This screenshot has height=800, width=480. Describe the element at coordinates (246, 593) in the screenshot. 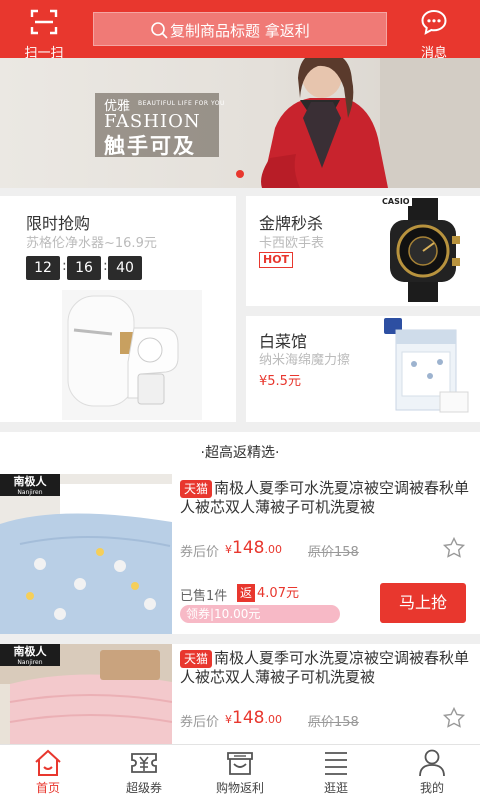

I see `rebate-label: 返` at that location.